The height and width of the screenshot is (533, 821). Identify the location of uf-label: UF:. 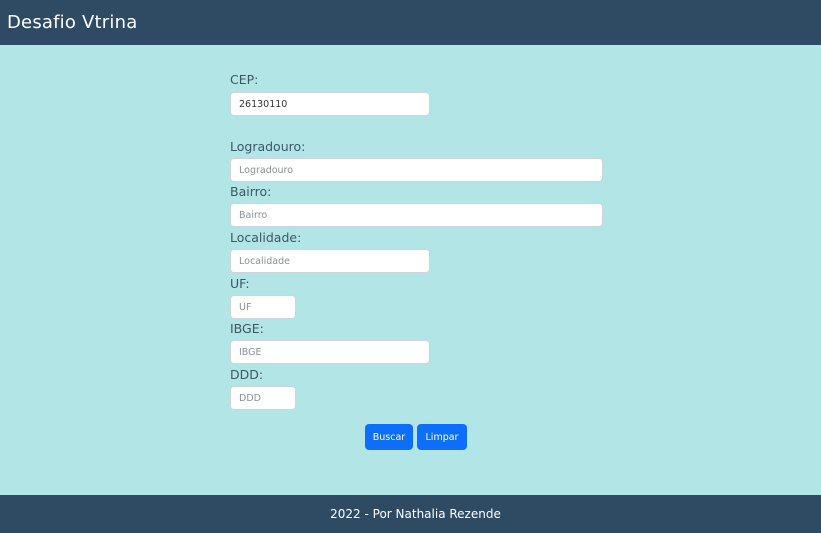
(240, 283).